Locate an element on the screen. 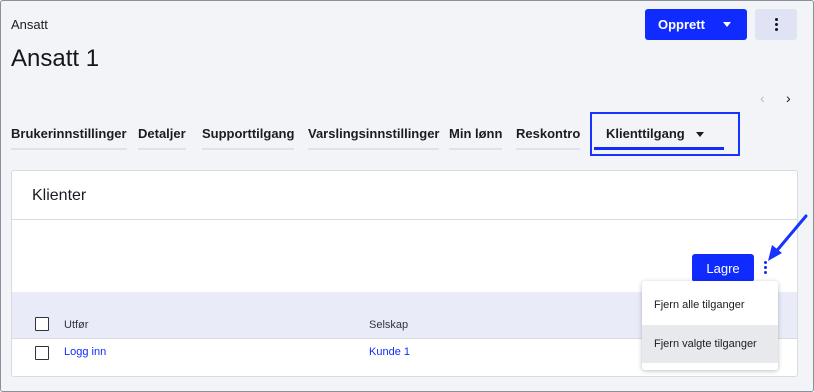 Image resolution: width=814 pixels, height=392 pixels. menu-item-remove-all-access: Fjern alle tilganger is located at coordinates (710, 305).